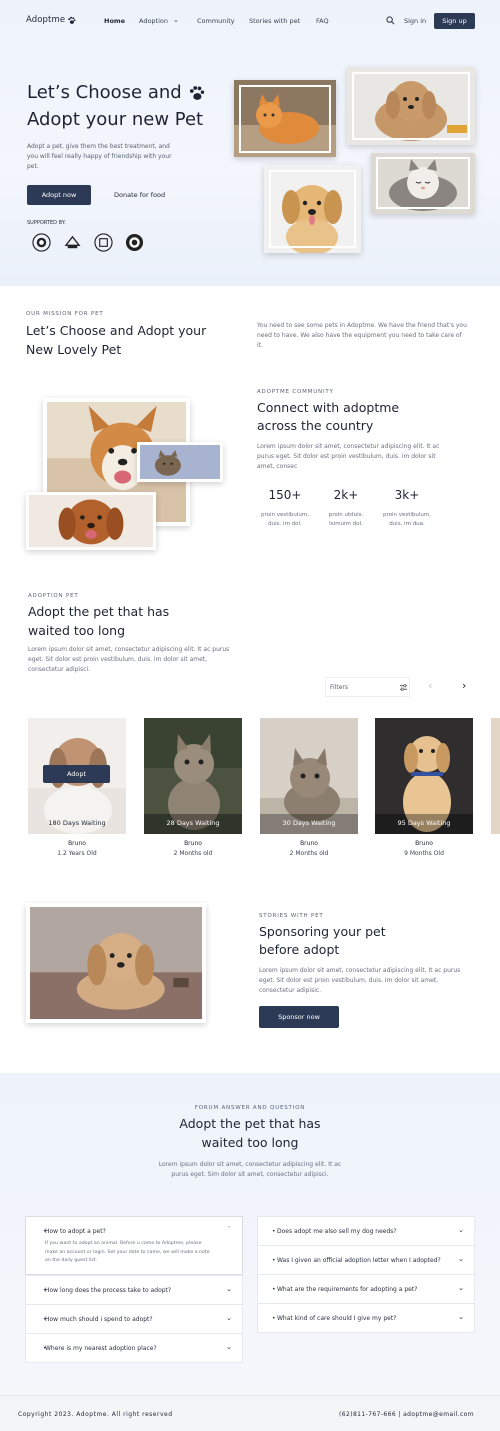  I want to click on filters-dropdown: Filters, so click(367, 687).